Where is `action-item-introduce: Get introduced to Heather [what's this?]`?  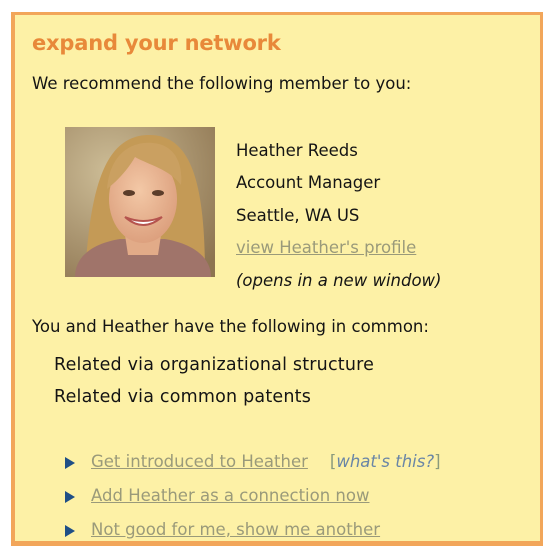
action-item-introduce: Get introduced to Heather [what's this?] is located at coordinates (253, 462).